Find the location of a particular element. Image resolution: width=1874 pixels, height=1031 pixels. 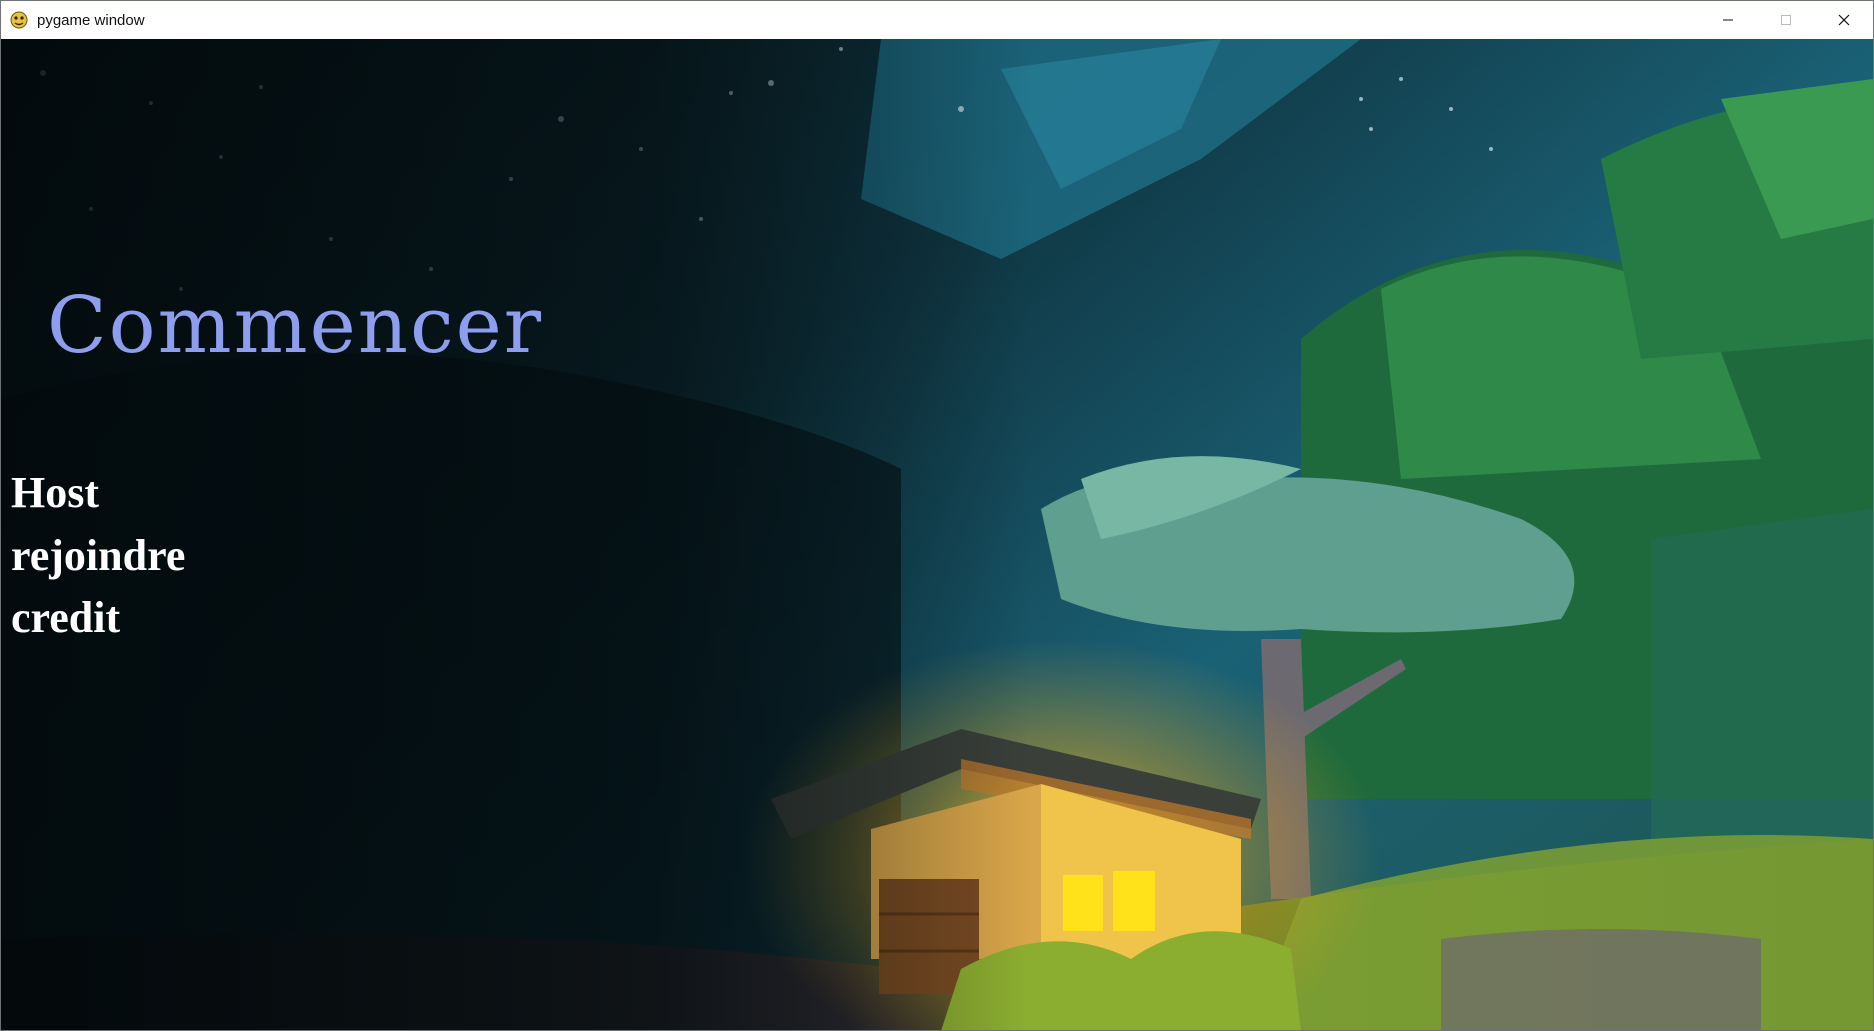

minimize-button is located at coordinates (1728, 20).